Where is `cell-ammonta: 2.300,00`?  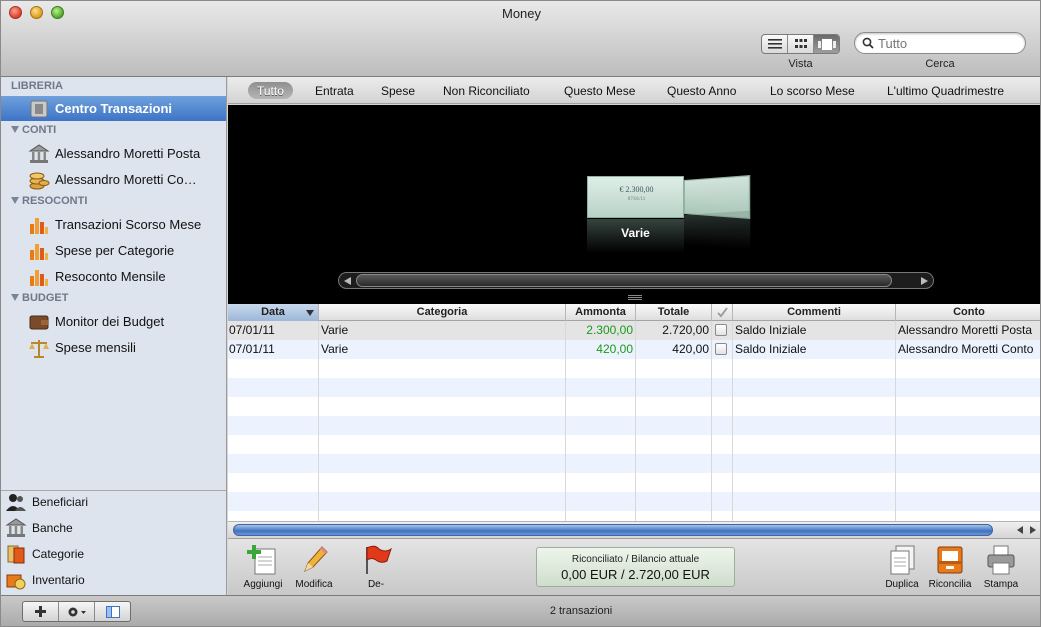 cell-ammonta: 2.300,00 is located at coordinates (609, 330).